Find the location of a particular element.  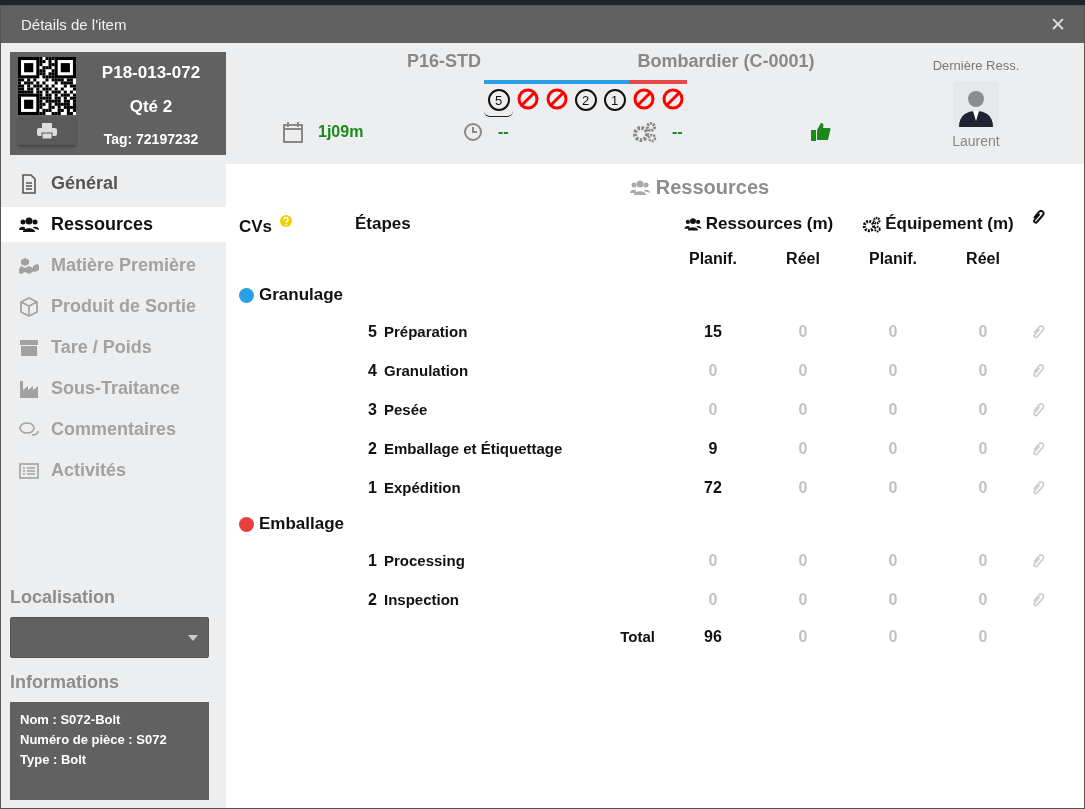

location-dropdown is located at coordinates (109, 637).